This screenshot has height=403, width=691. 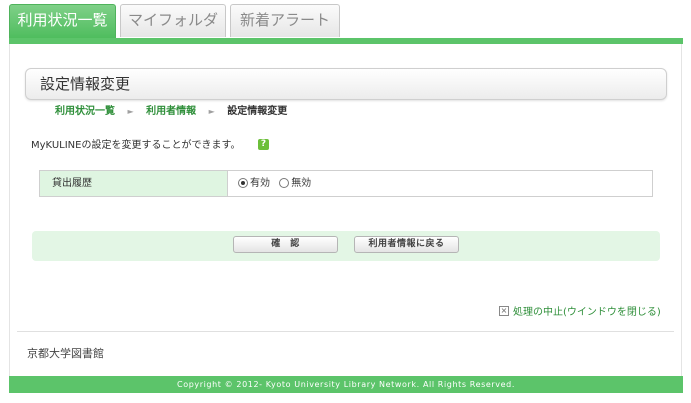 I want to click on tab-new-alerts: 新着アラート, so click(x=285, y=20).